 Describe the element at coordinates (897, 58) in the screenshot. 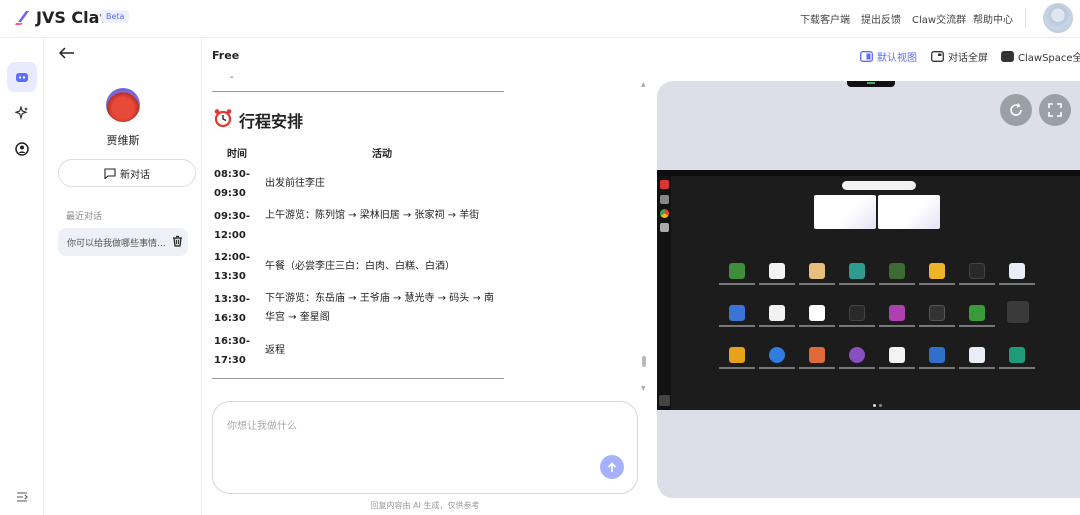

I see `default-view-label: 默认视图` at that location.